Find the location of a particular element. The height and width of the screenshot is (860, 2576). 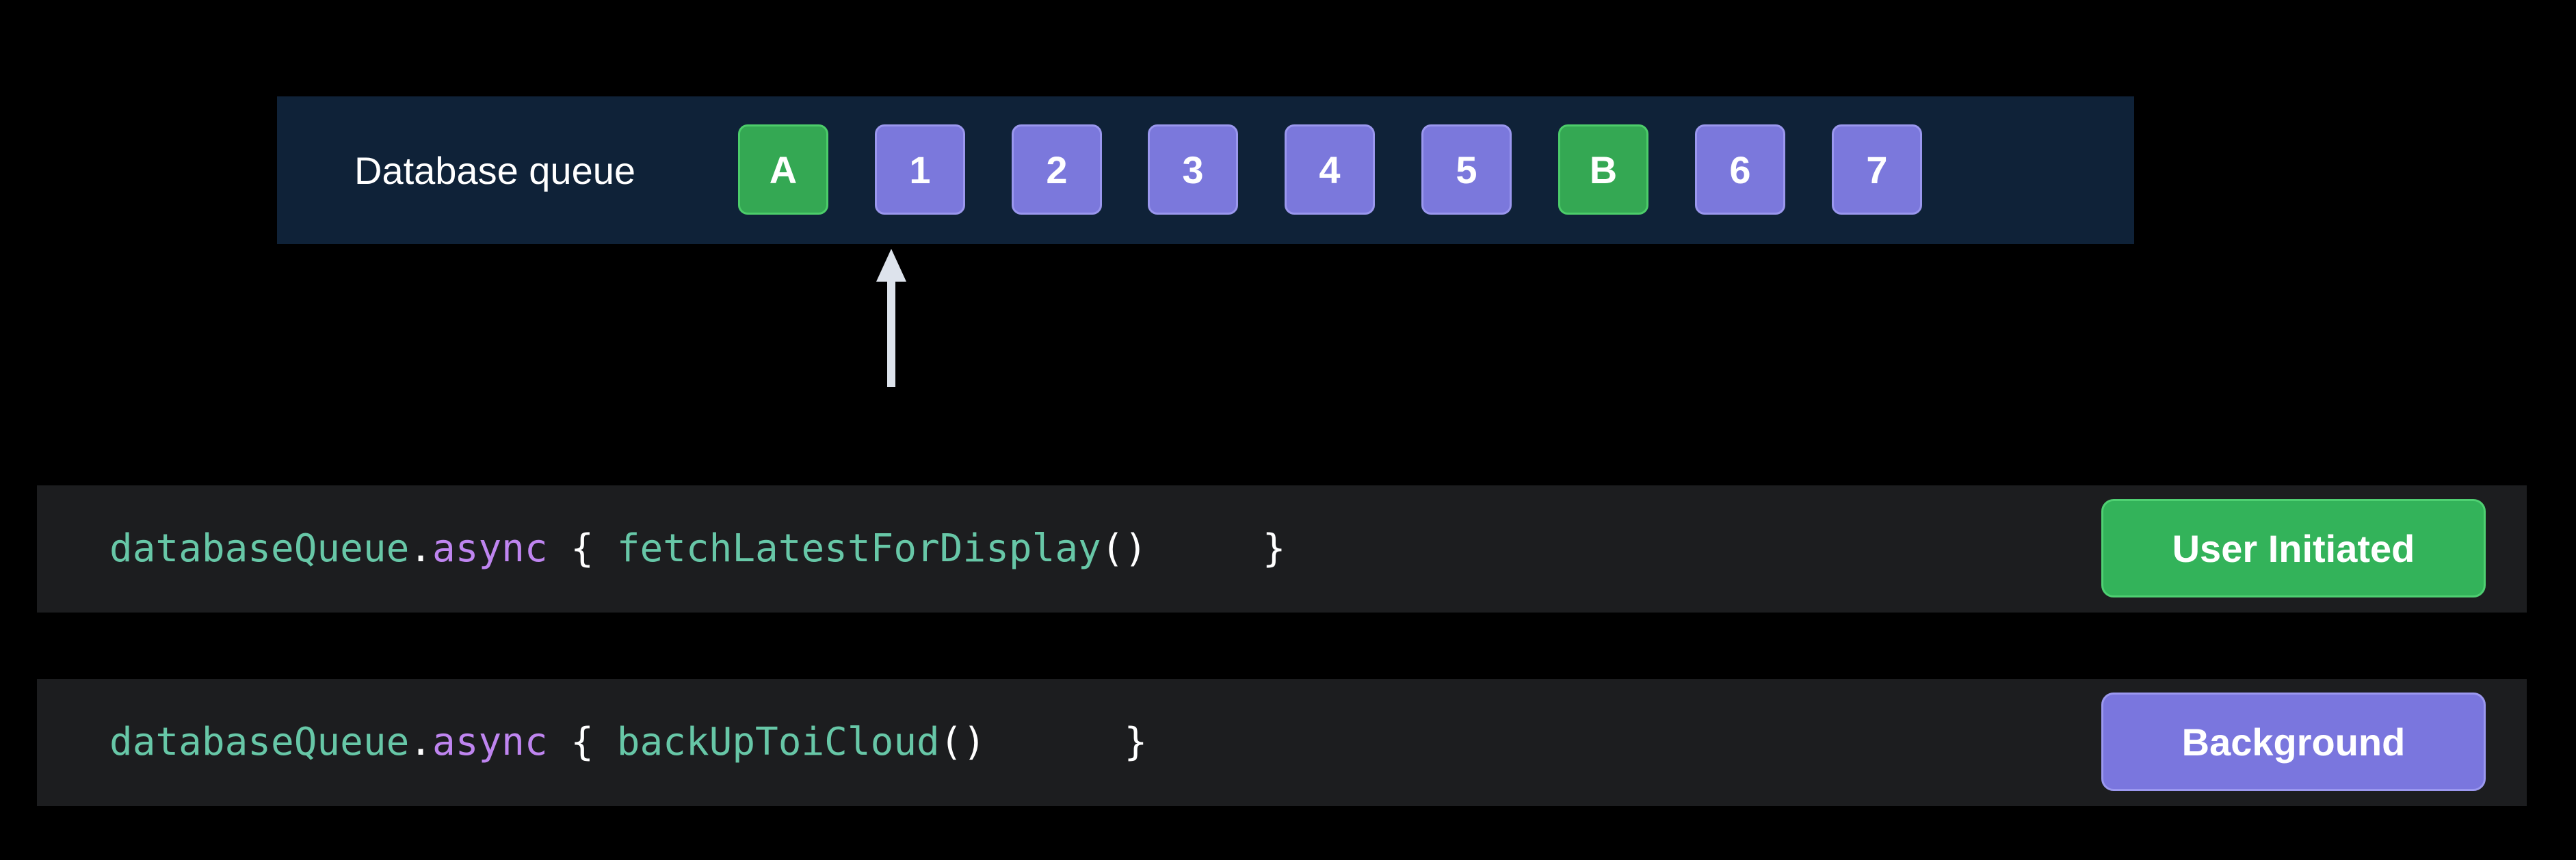

queue-item-b: B is located at coordinates (1603, 169).